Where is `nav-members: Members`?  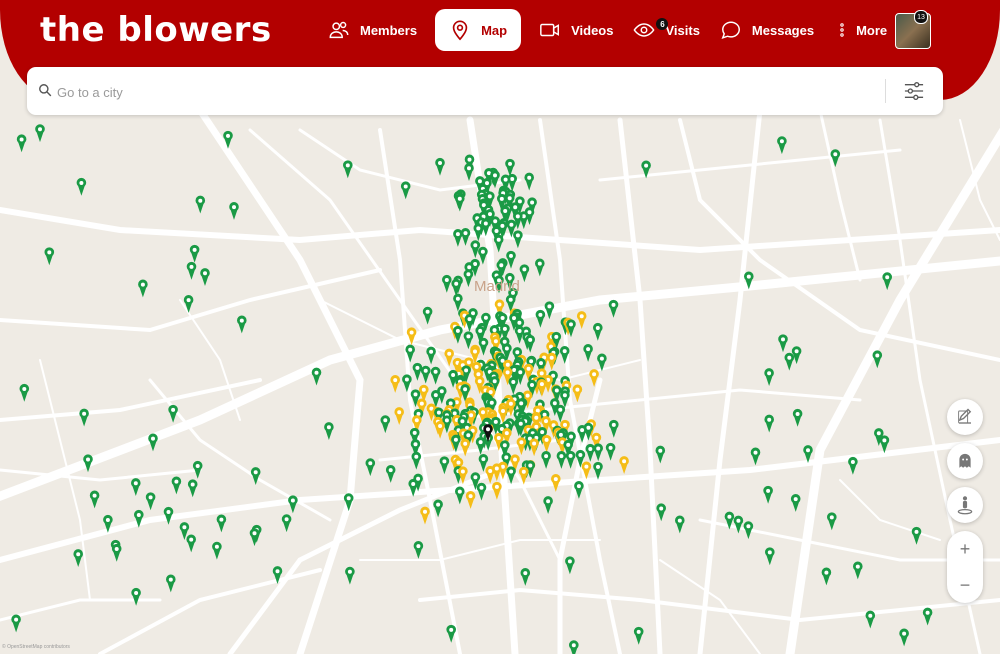
nav-members: Members is located at coordinates (372, 30).